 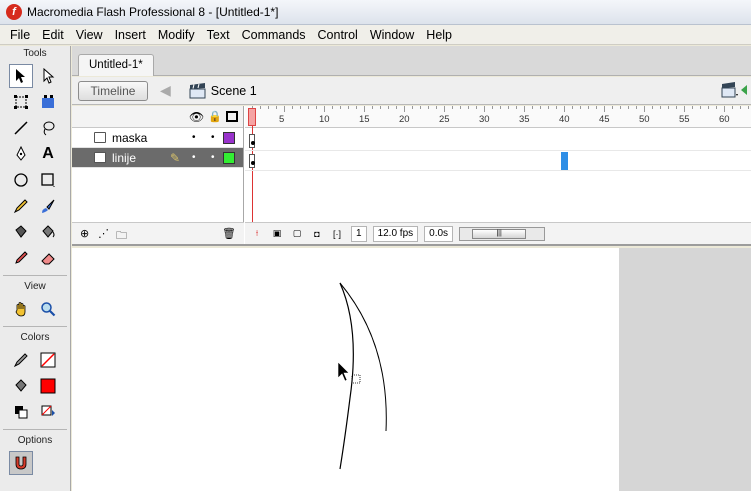 What do you see at coordinates (48, 180) in the screenshot?
I see `rectangle-tool-icon` at bounding box center [48, 180].